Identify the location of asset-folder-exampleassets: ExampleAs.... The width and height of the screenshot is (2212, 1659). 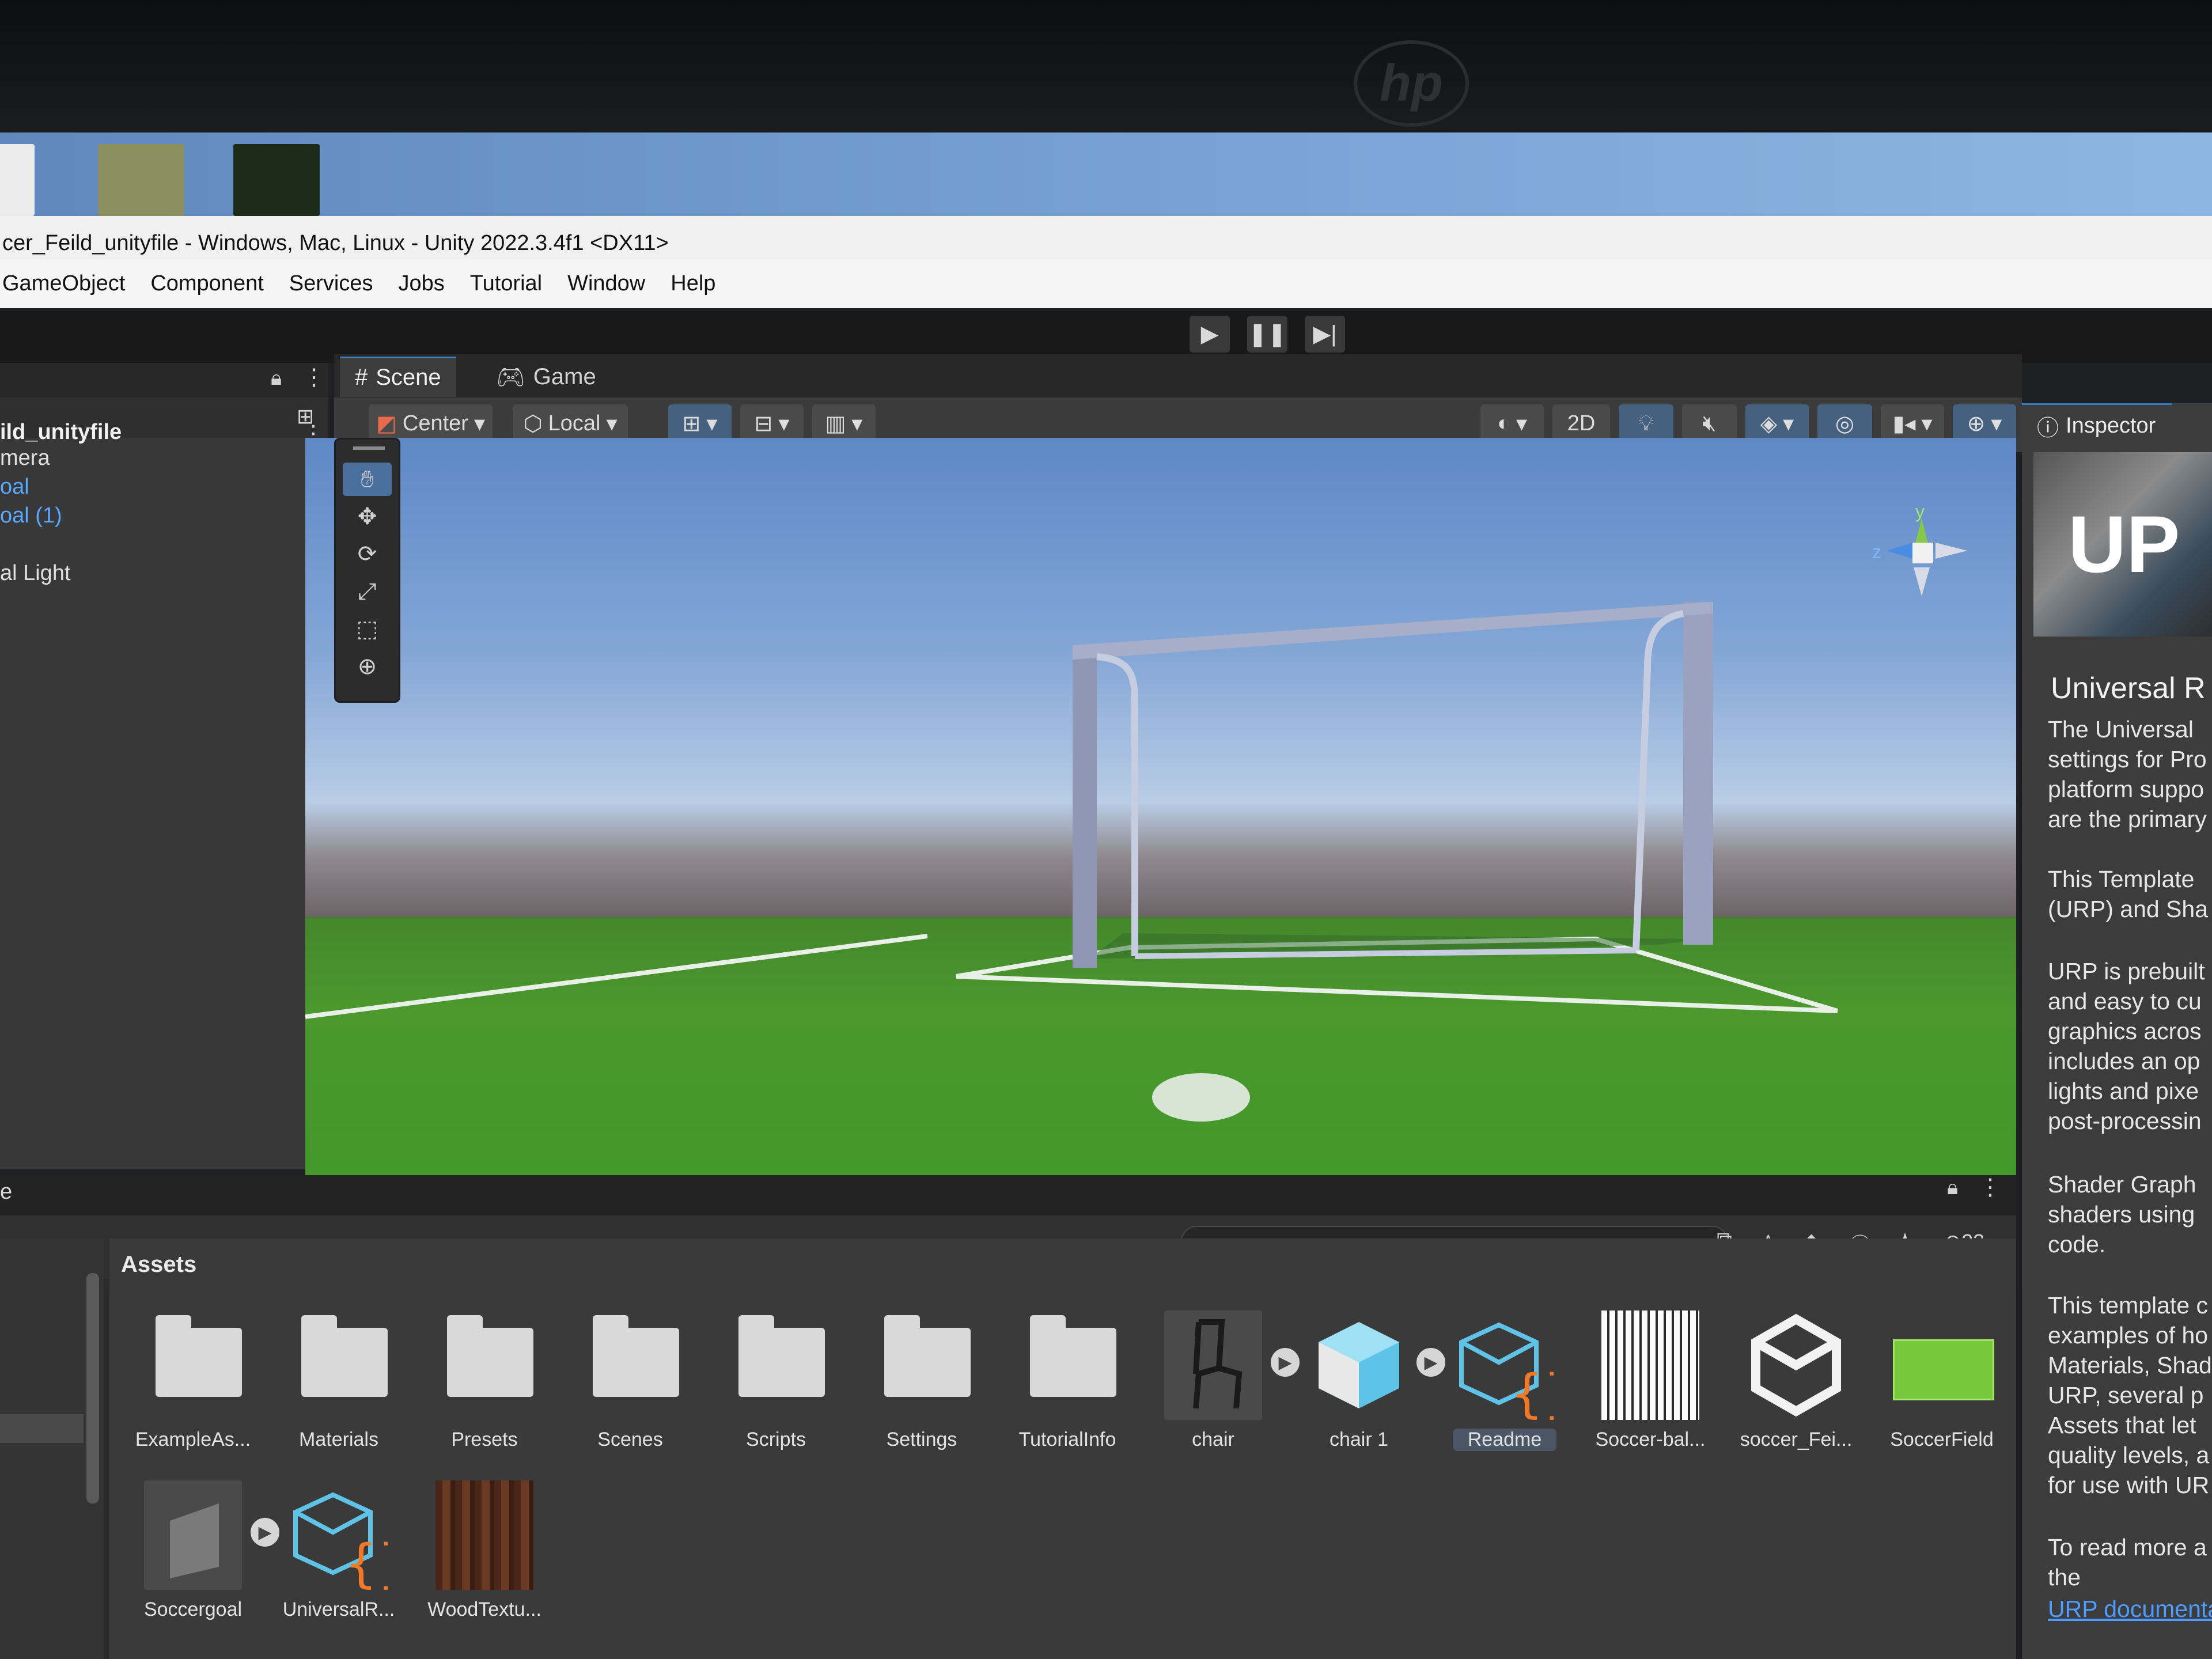
(193, 1391).